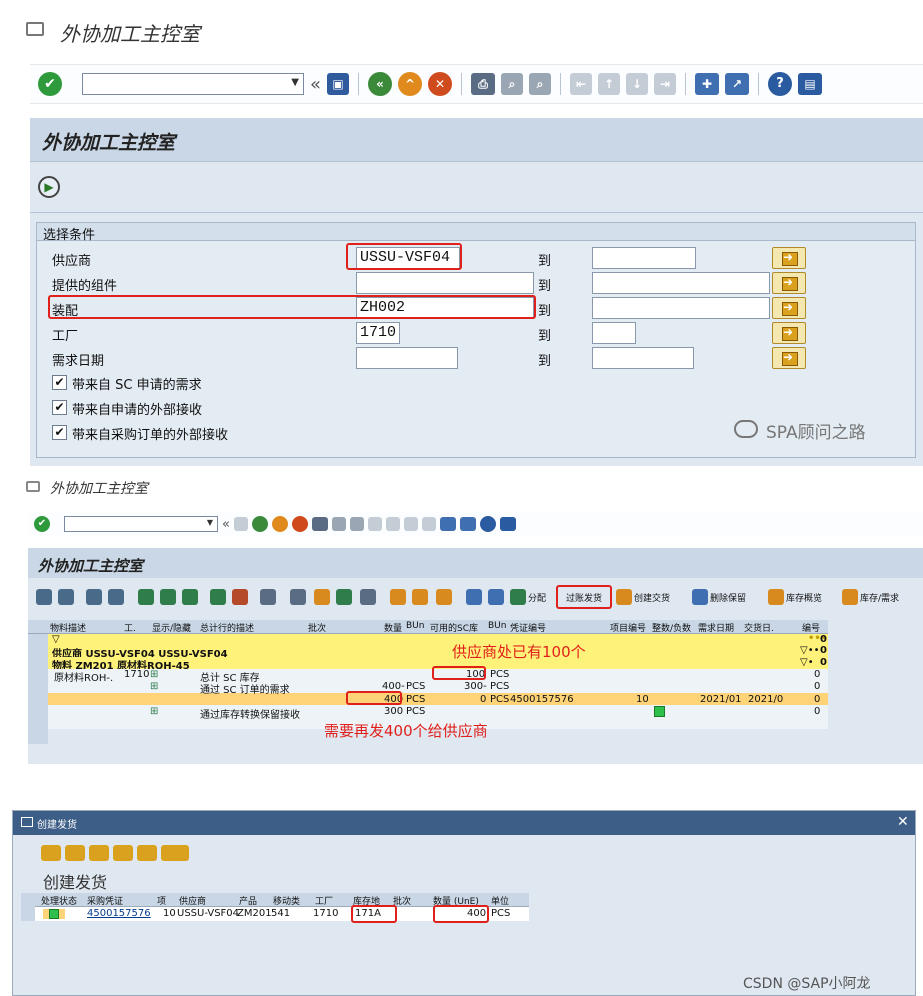  I want to click on layout-icon: ▤, so click(810, 84).